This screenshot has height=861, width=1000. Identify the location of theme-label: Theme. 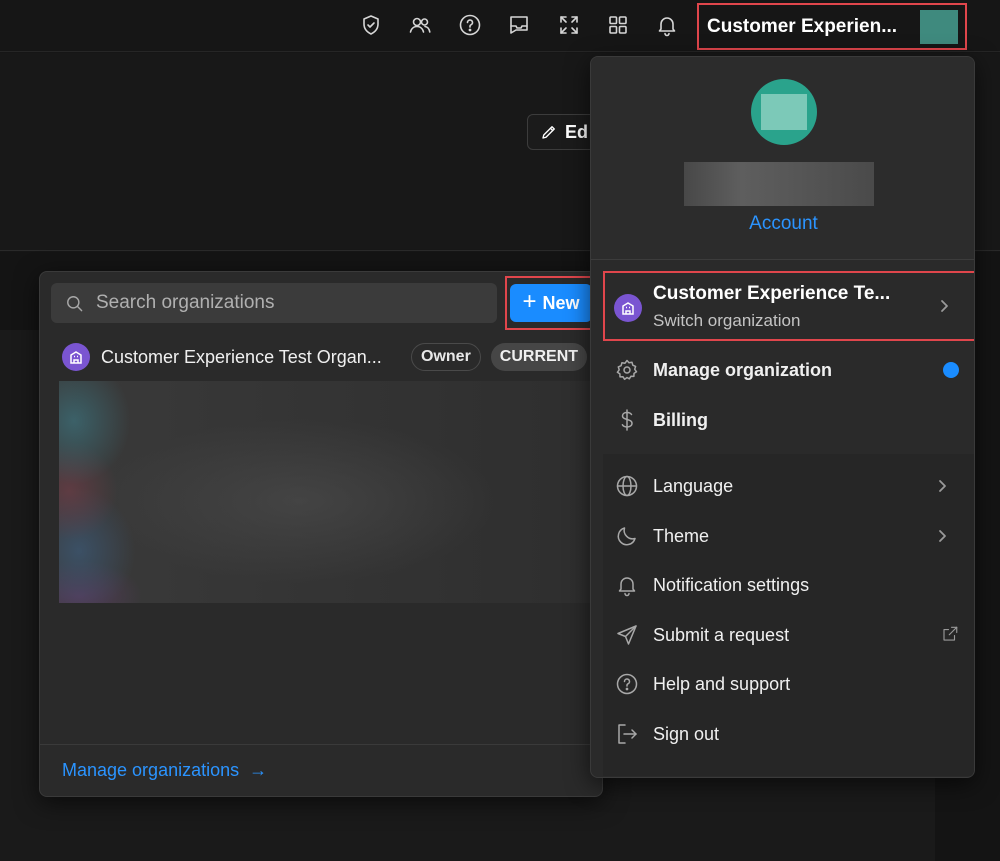
(681, 535).